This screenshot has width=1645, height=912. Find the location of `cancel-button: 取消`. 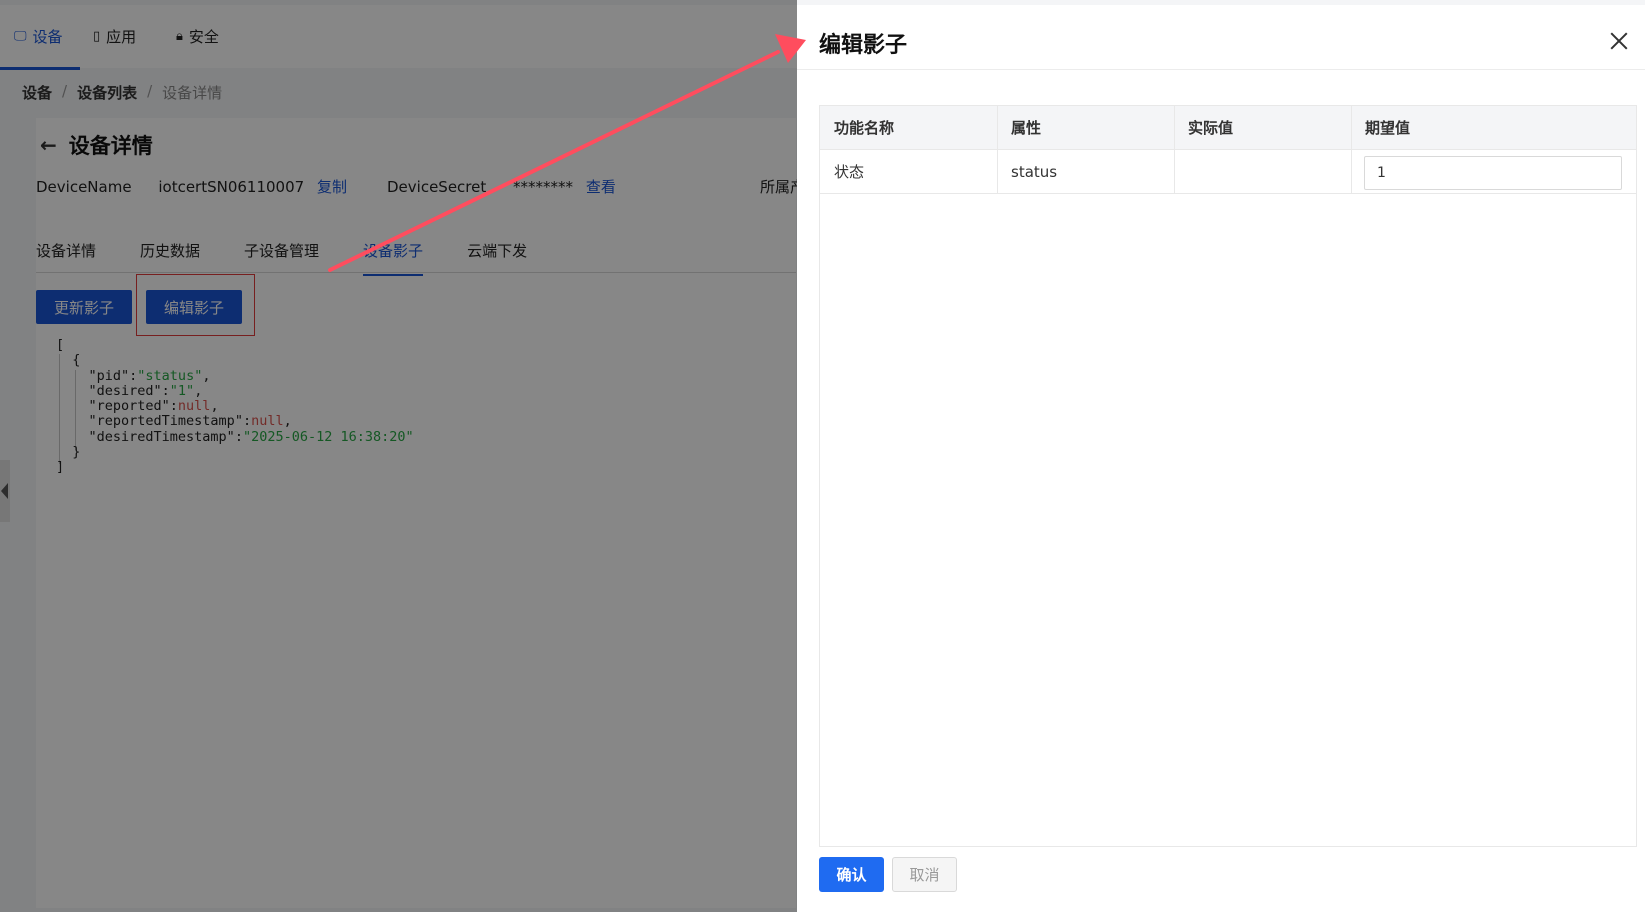

cancel-button: 取消 is located at coordinates (924, 874).